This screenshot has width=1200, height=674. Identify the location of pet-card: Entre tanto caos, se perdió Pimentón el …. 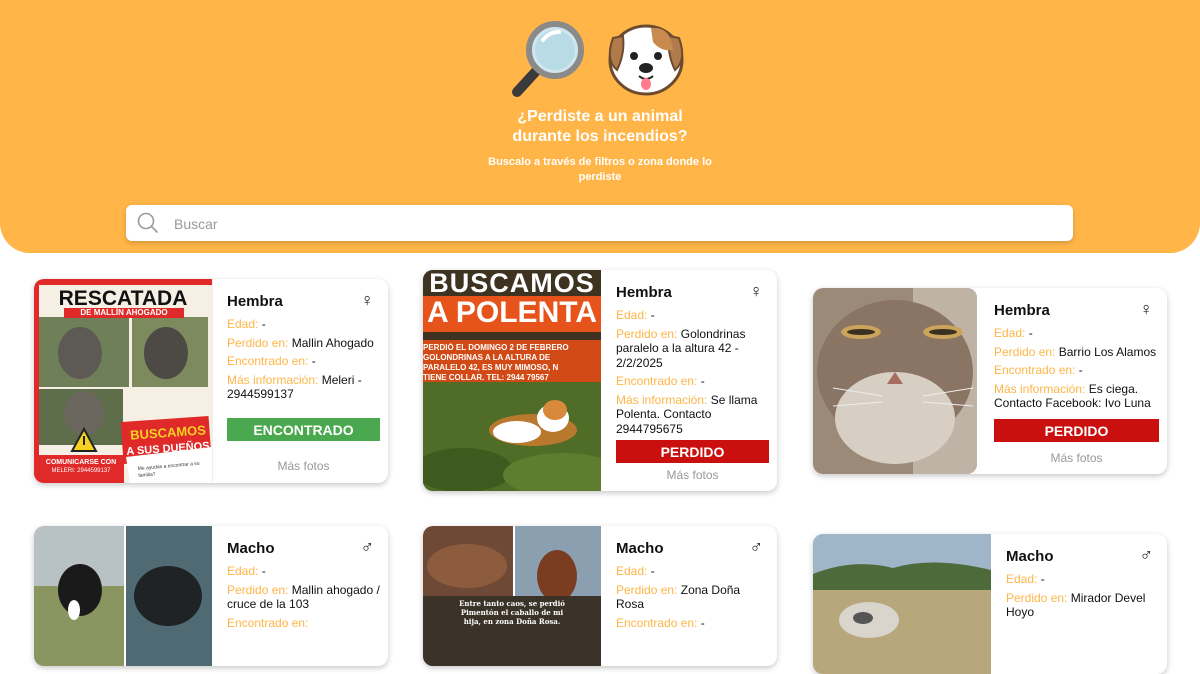
(600, 596).